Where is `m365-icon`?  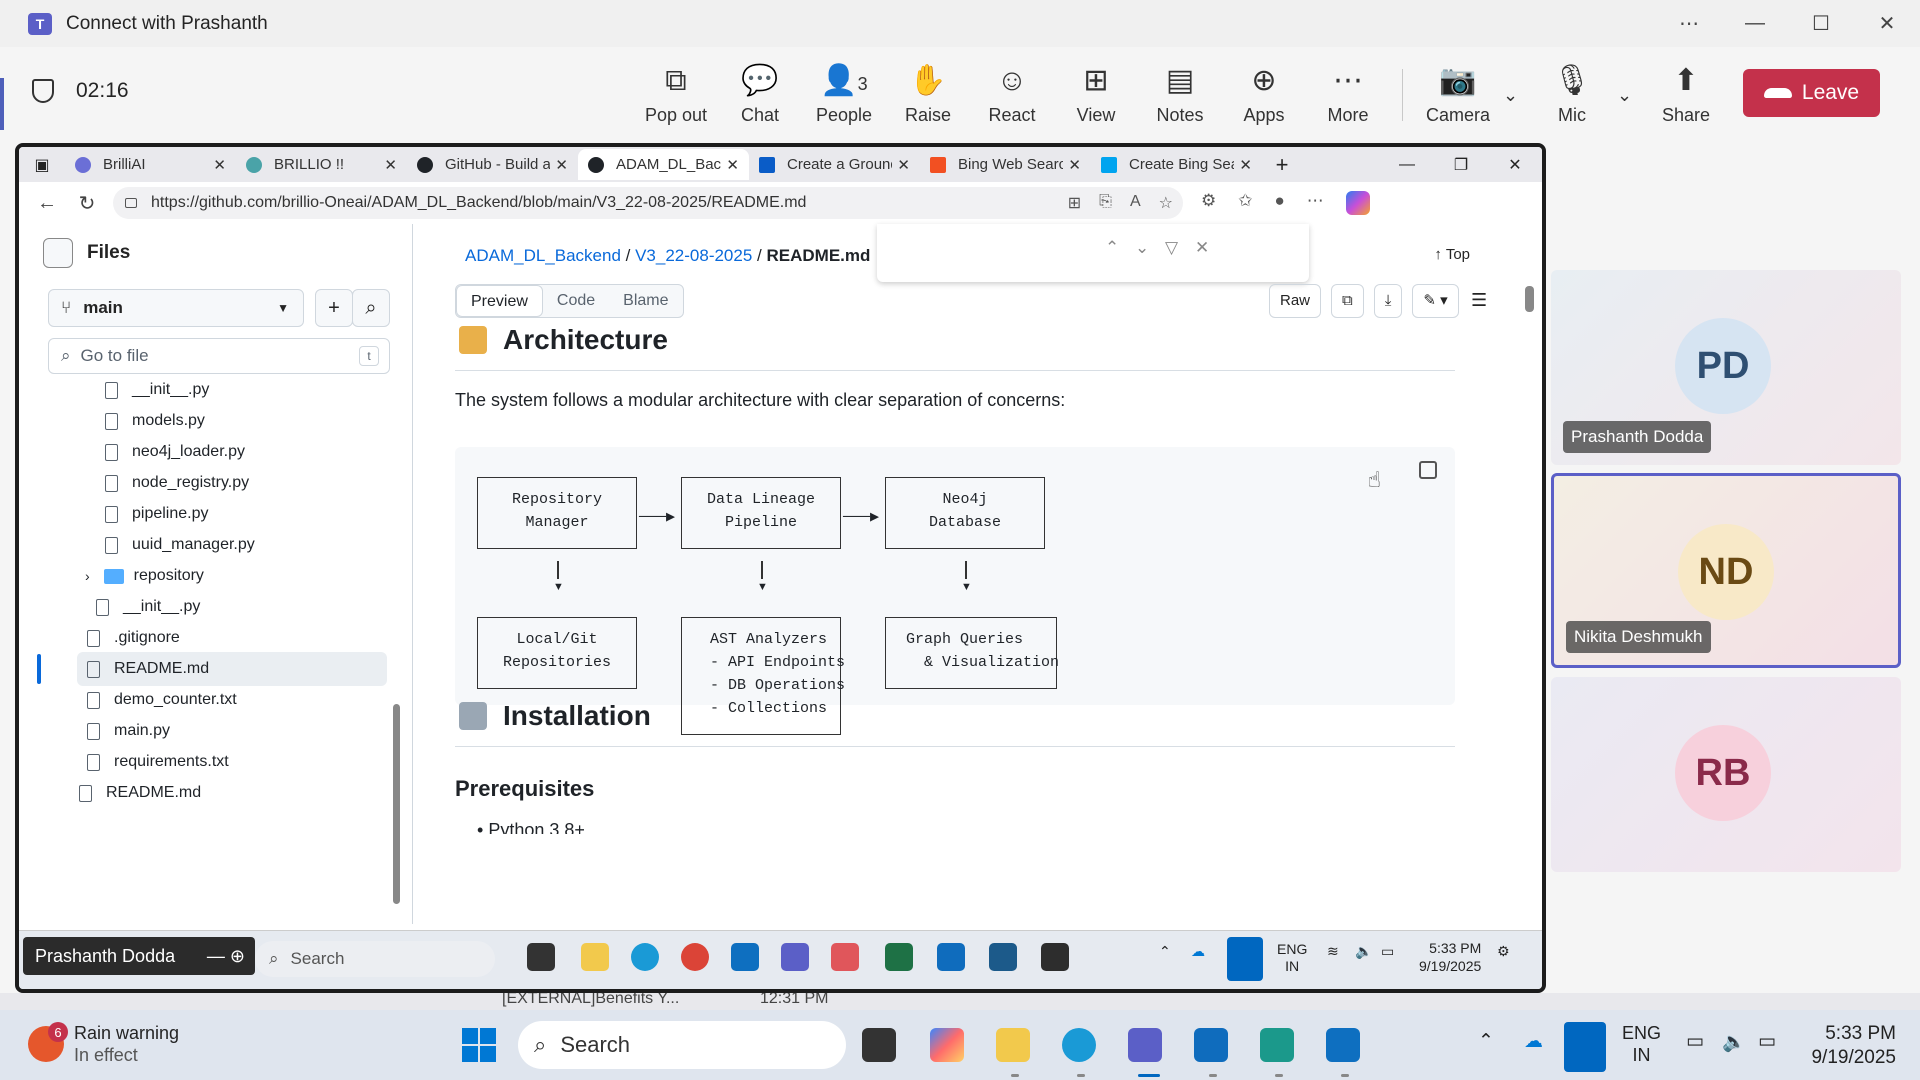 m365-icon is located at coordinates (947, 1045).